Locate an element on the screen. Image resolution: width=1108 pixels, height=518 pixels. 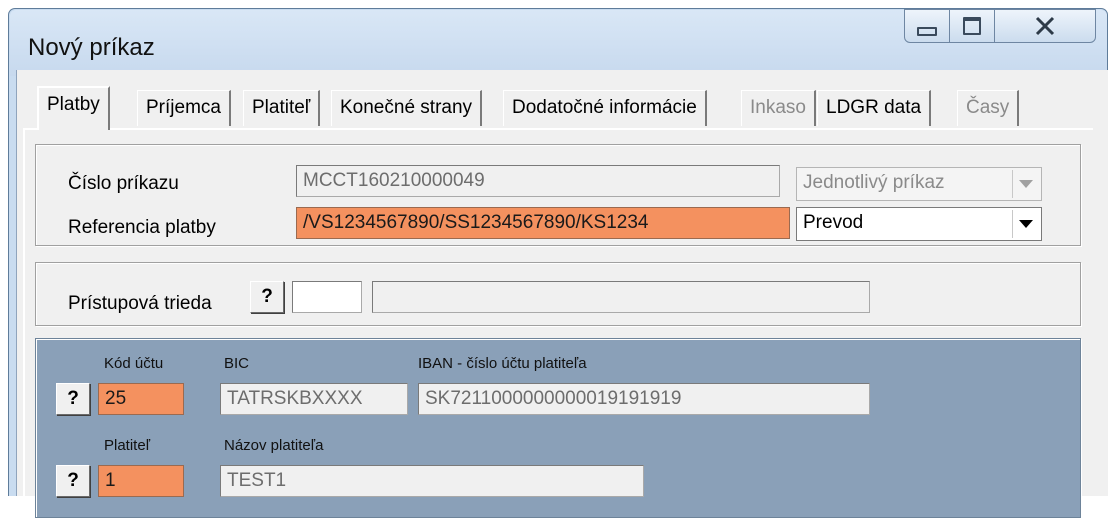
access-class-name-field is located at coordinates (621, 297).